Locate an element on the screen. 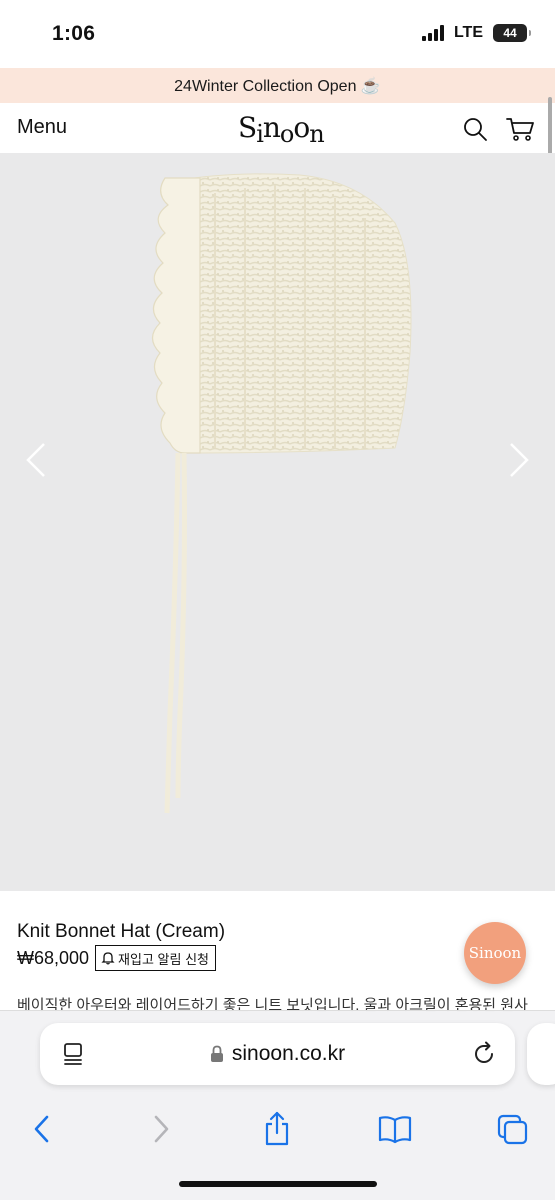  battery-icon: 44 is located at coordinates (512, 33).